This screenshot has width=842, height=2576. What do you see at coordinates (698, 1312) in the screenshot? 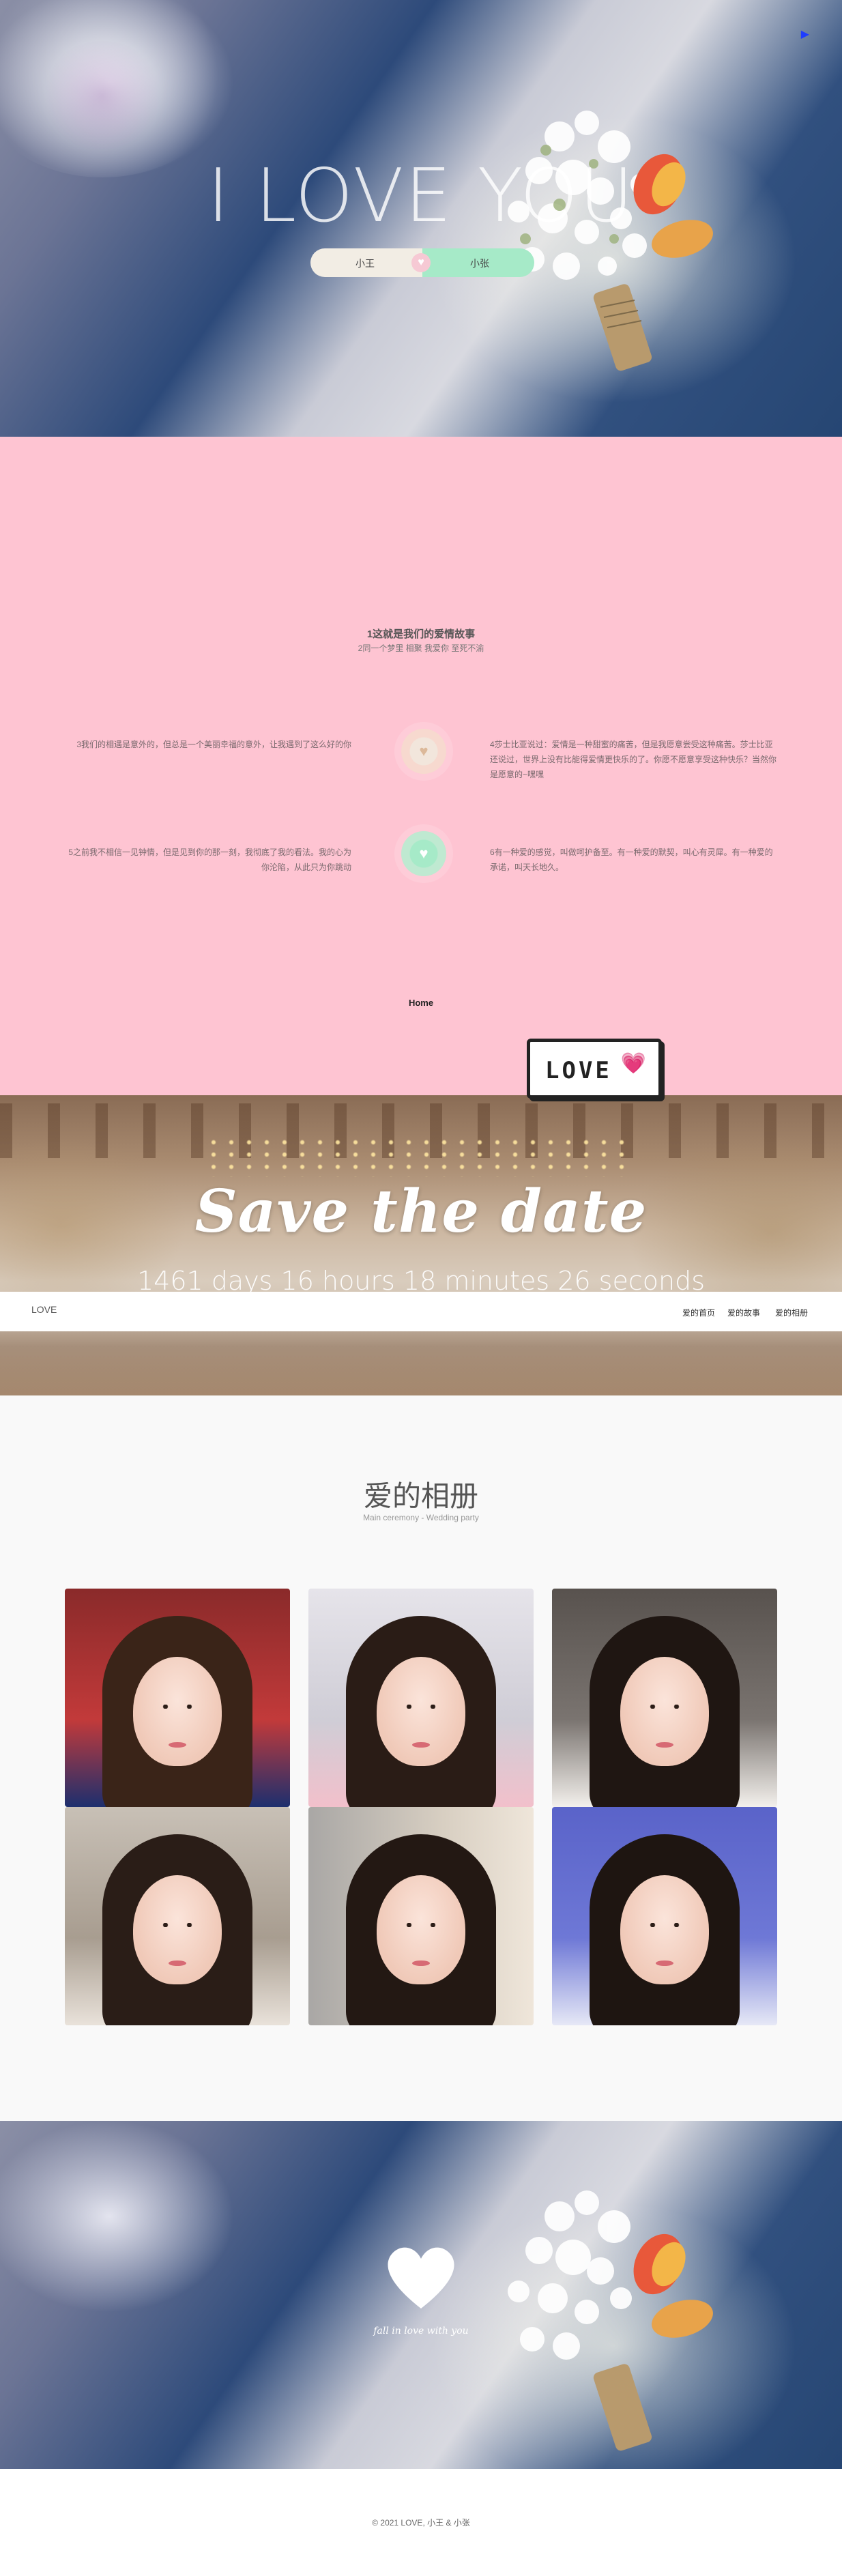
I see `nav-item-home: 爱的首页` at bounding box center [698, 1312].